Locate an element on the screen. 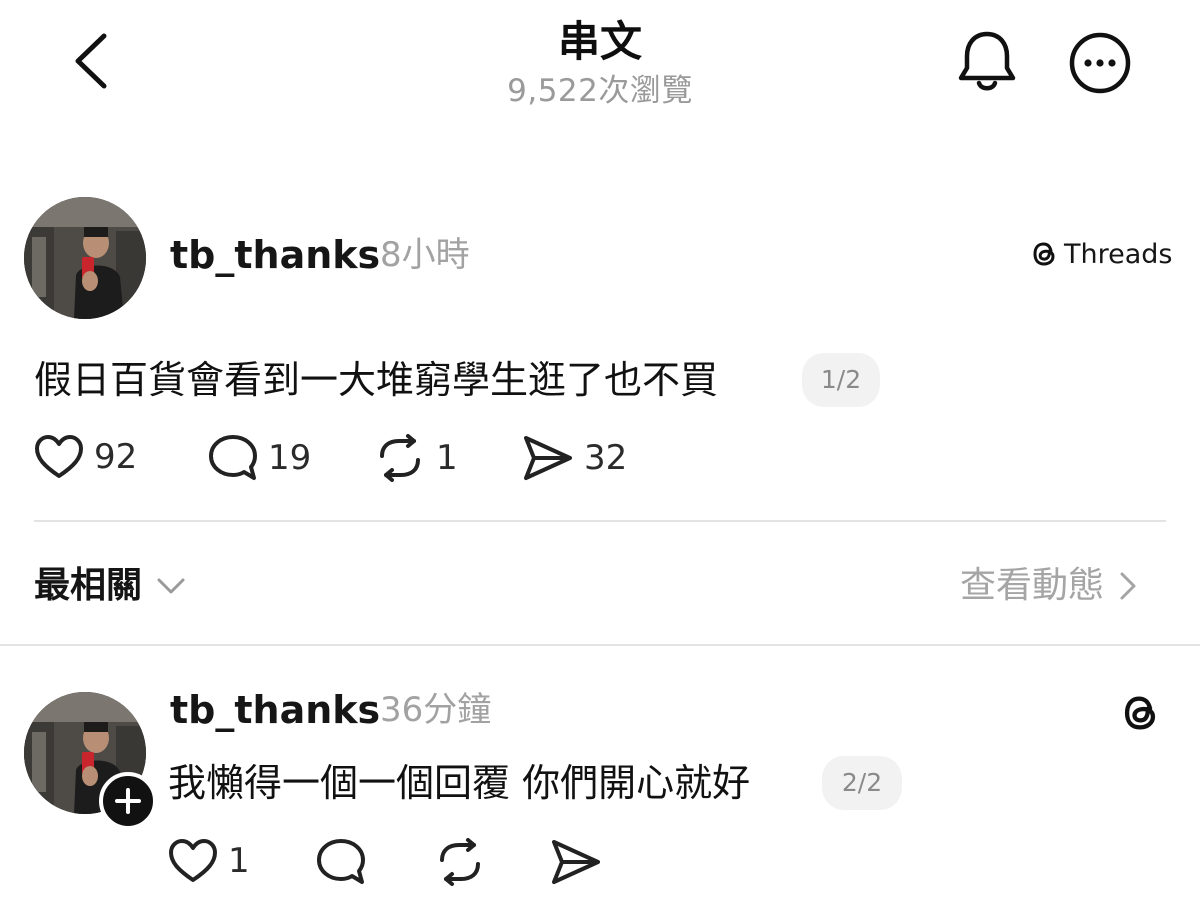  share-count: 32 is located at coordinates (606, 458).